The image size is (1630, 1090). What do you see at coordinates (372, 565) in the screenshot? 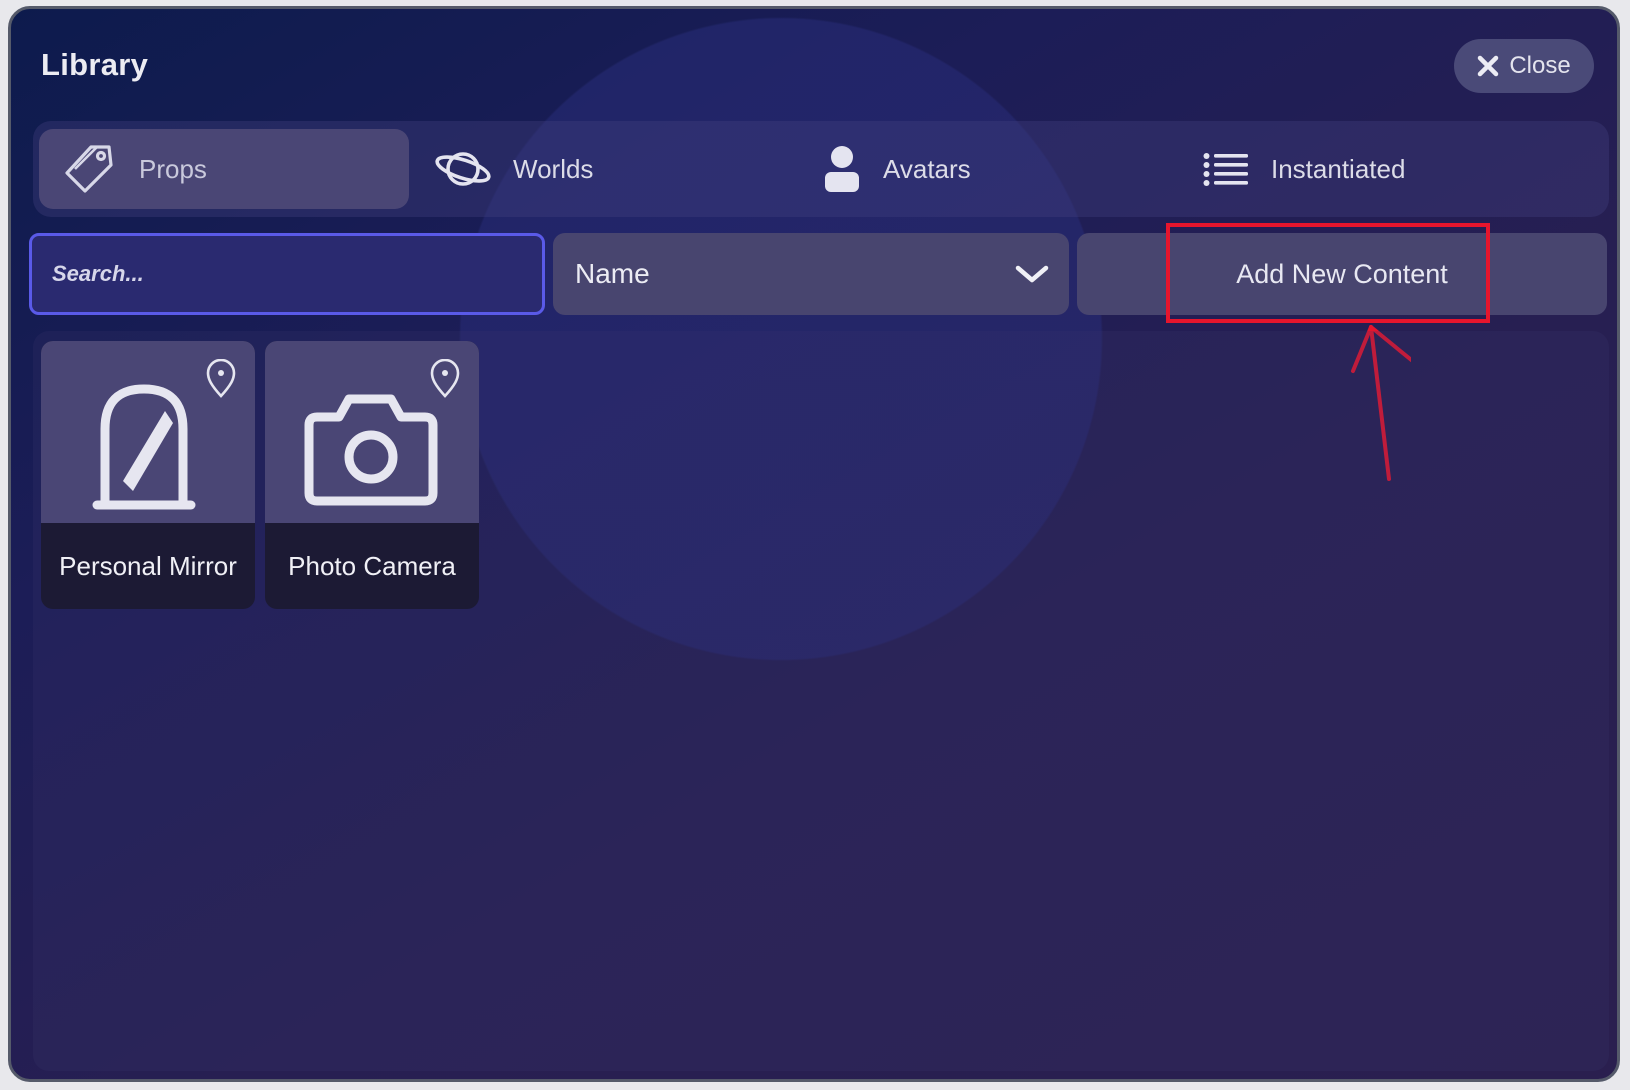
I see `item-name: Photo Camera` at bounding box center [372, 565].